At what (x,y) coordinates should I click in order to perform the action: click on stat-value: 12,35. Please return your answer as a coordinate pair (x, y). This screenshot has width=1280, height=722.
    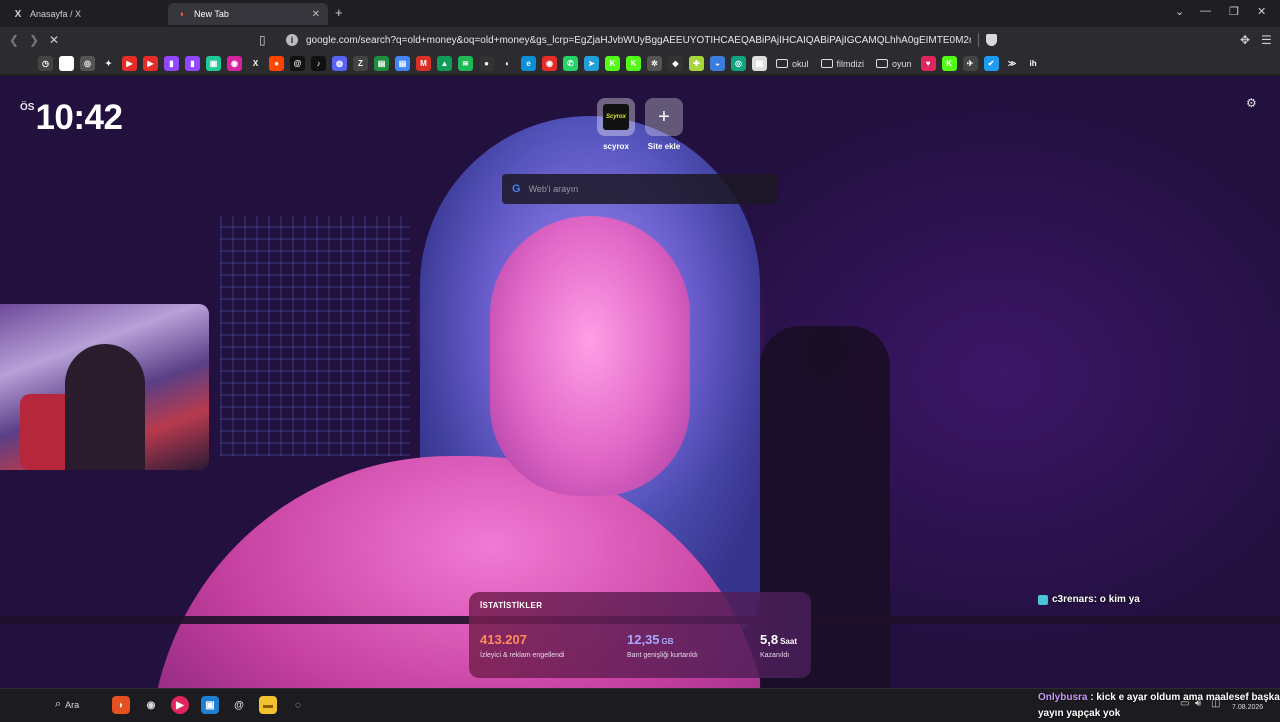
    Looking at the image, I should click on (643, 639).